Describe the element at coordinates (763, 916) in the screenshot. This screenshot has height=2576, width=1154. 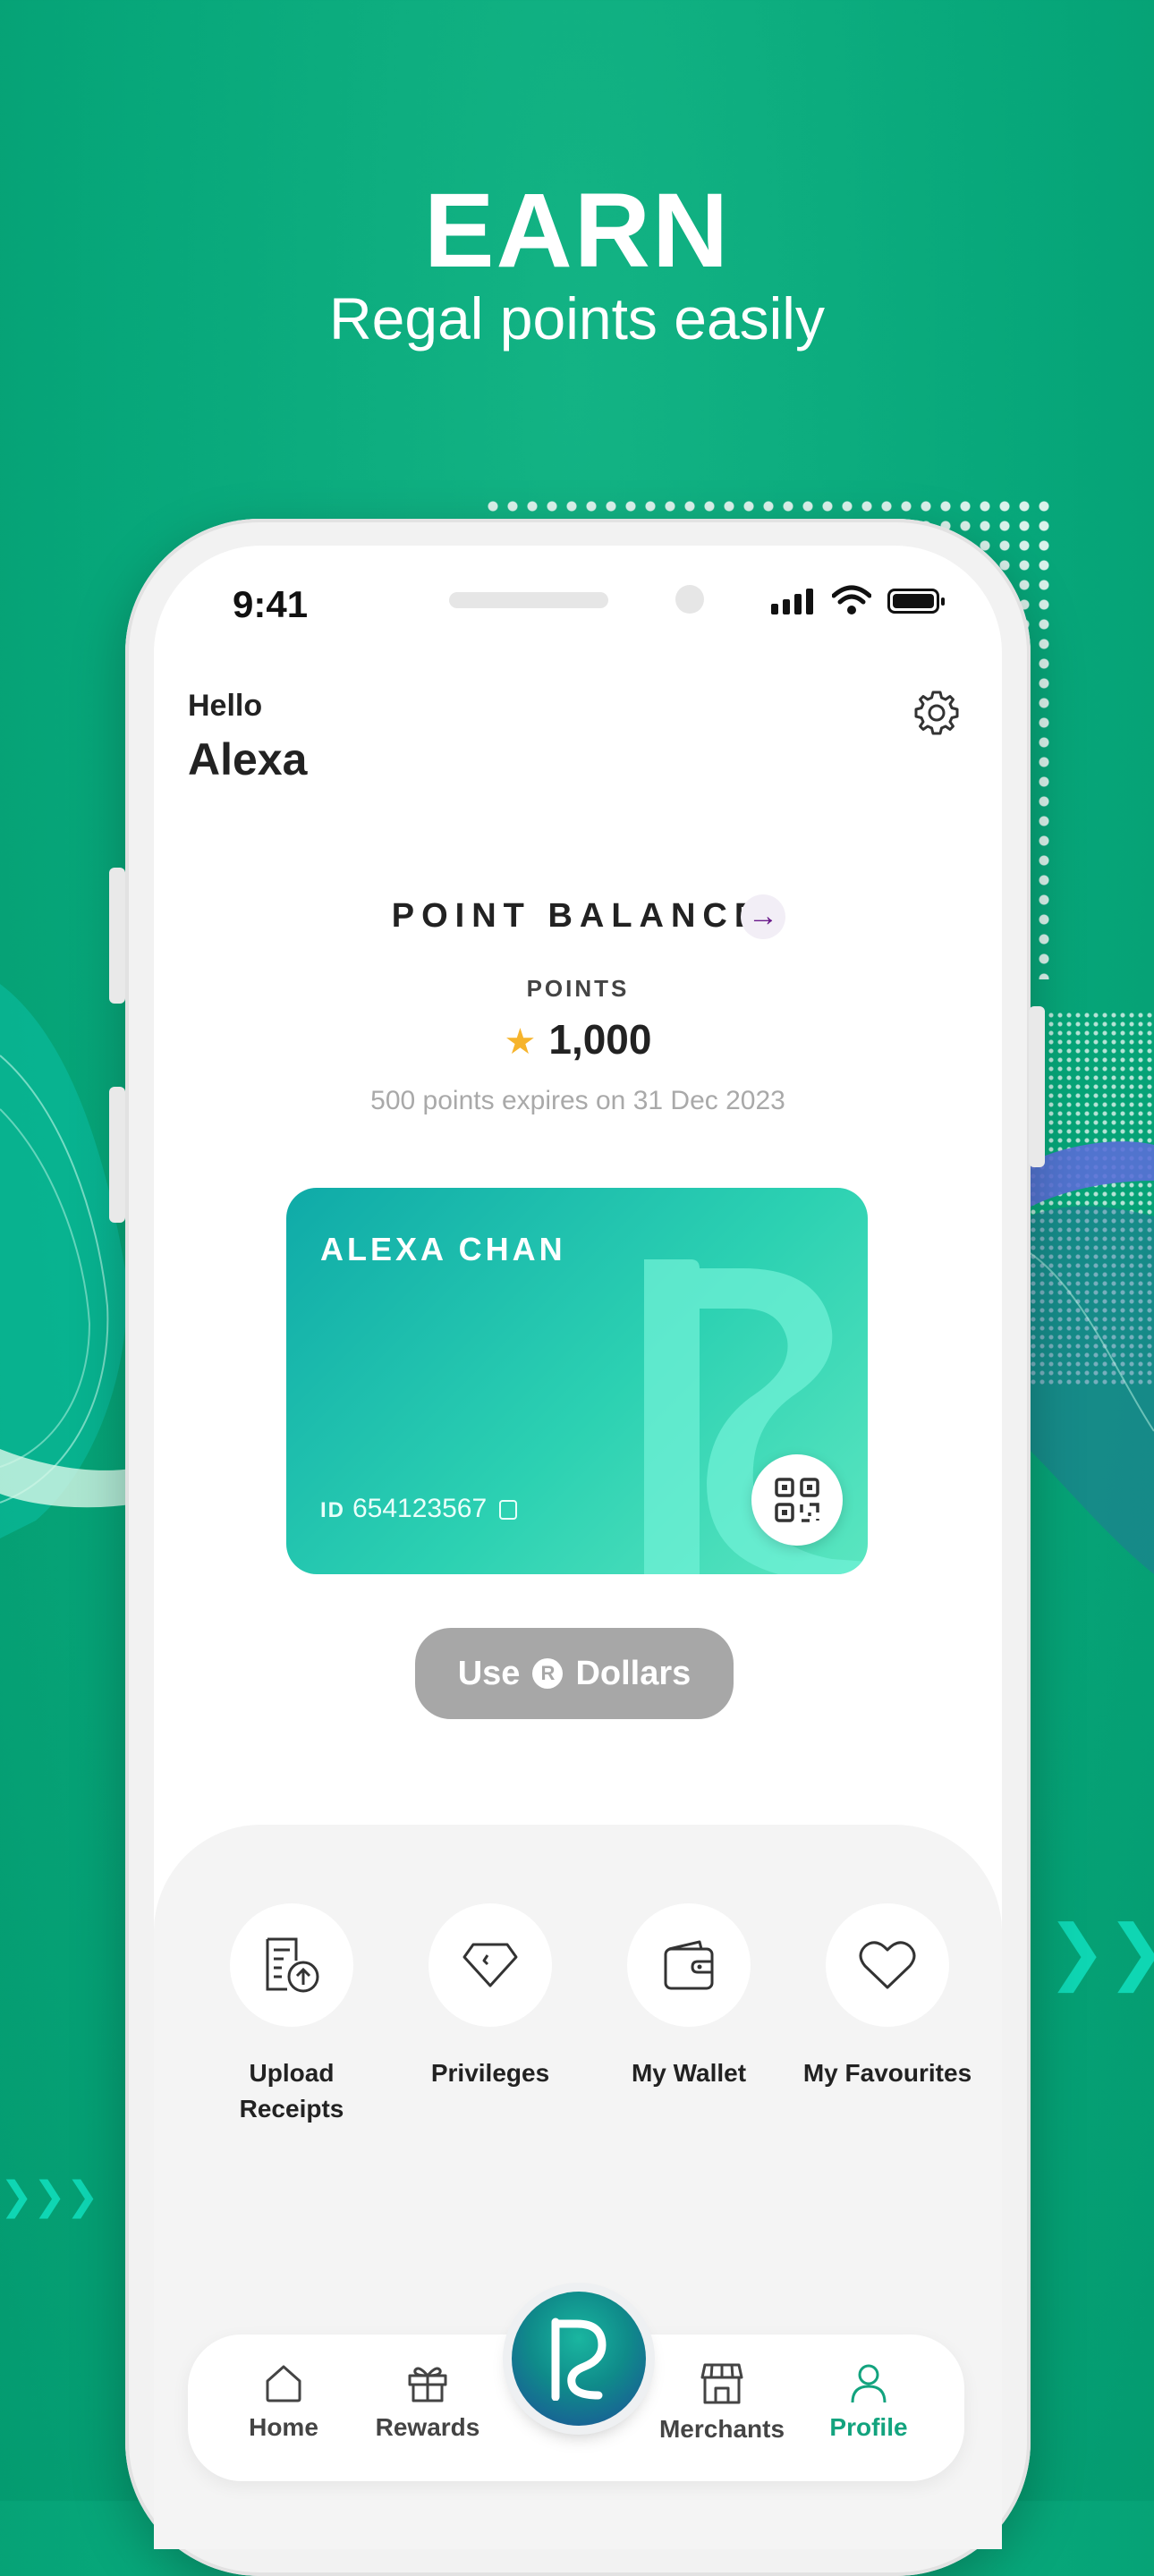
I see `arrow-right-icon: →` at that location.